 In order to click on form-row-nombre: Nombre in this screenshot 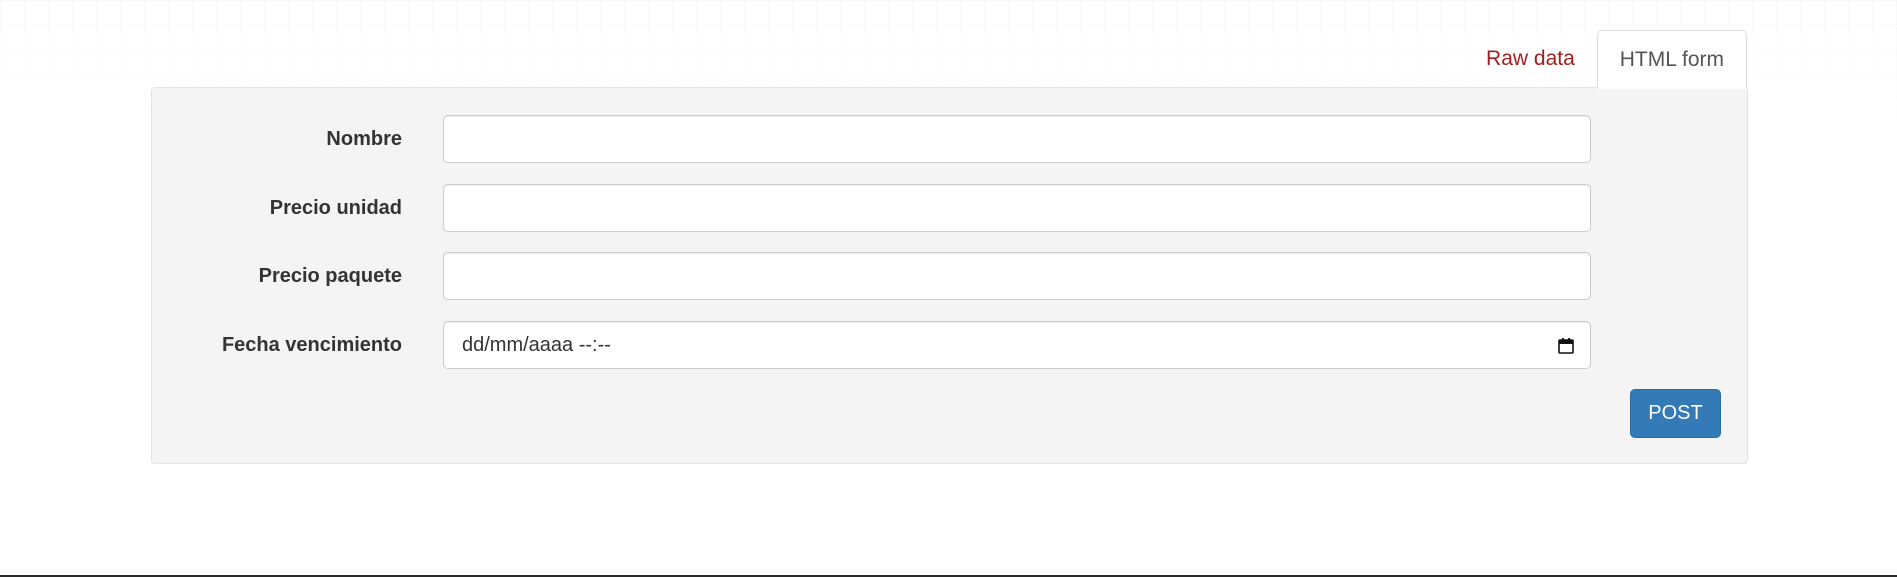, I will do `click(949, 139)`.